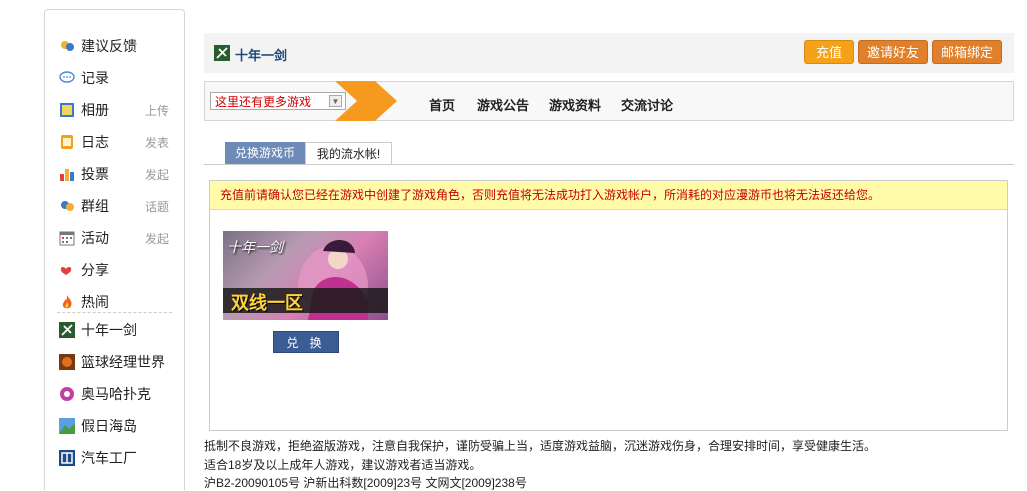  I want to click on sidebar-divider, so click(114, 312).